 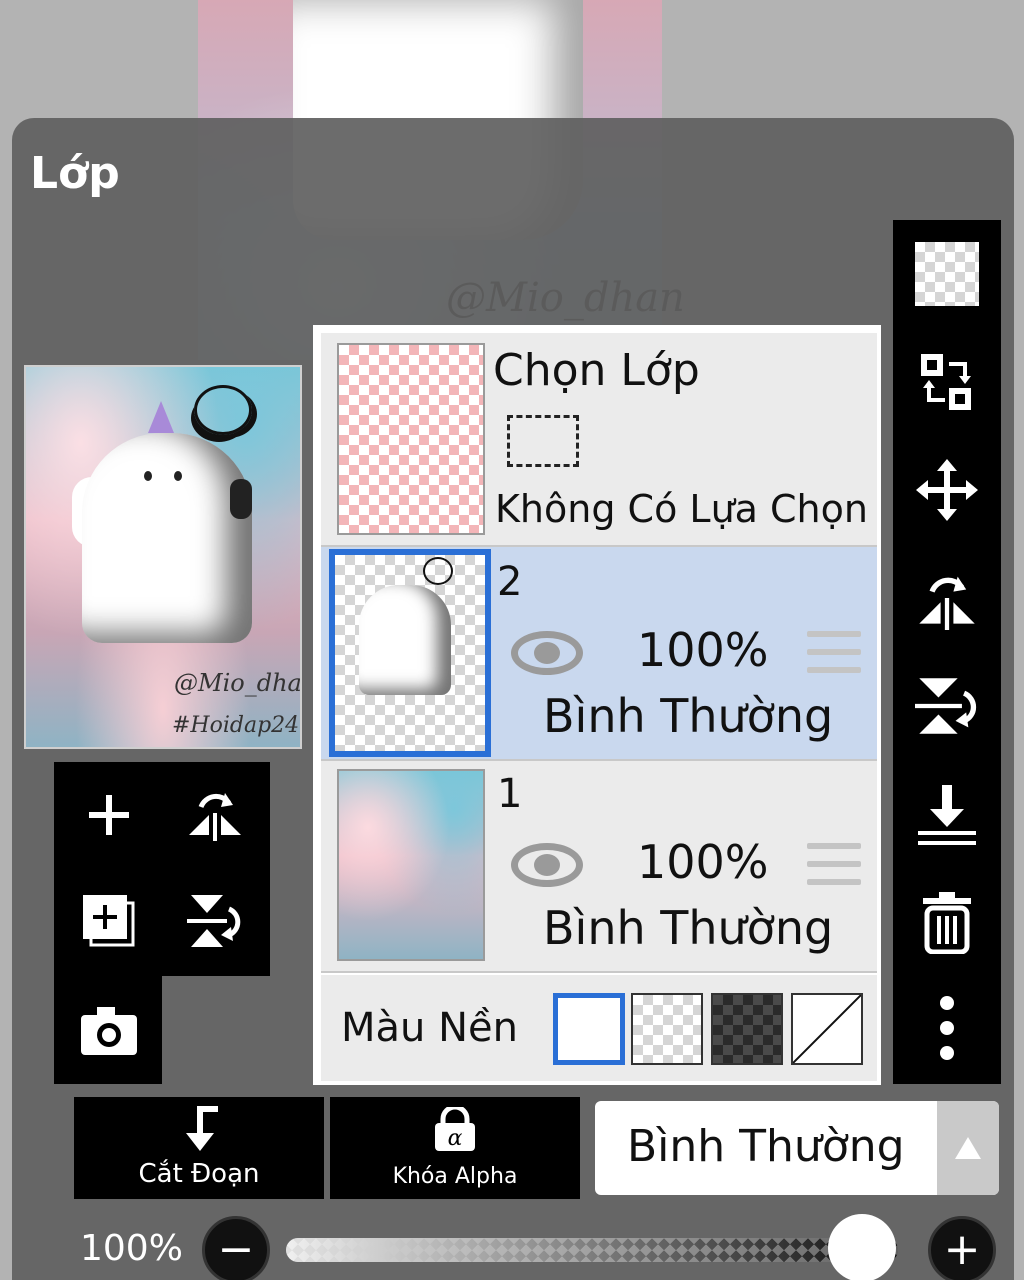 I want to click on ghost-drawing, so click(x=405, y=640).